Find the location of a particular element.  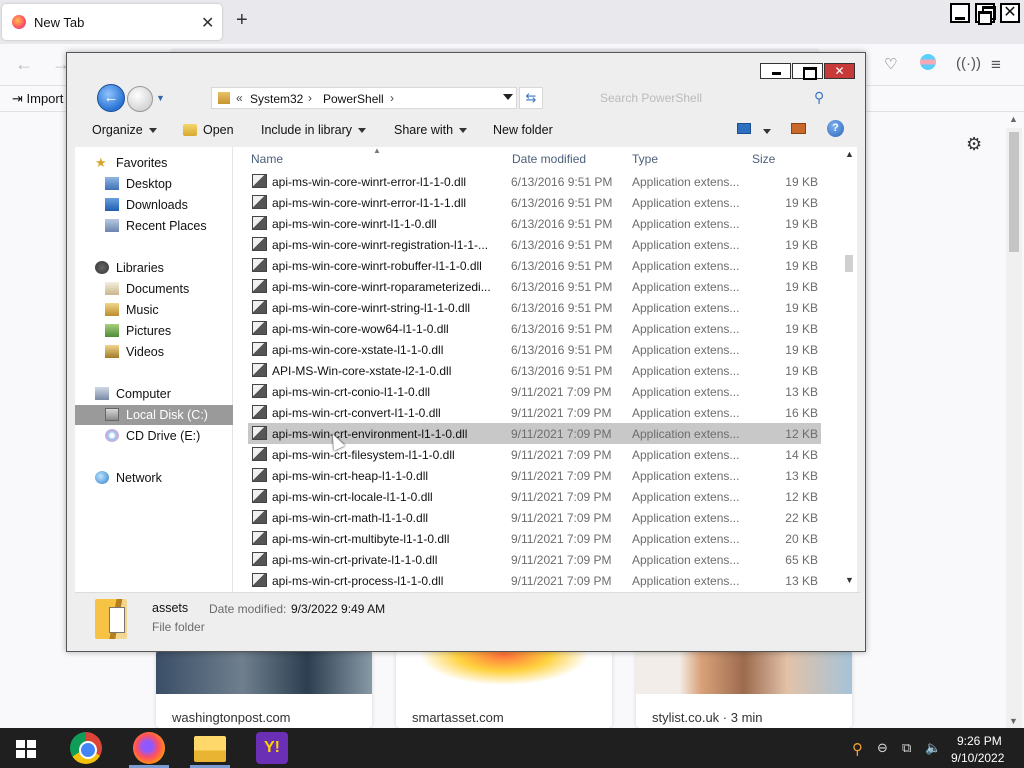

gear-icon: ⚙ is located at coordinates (974, 144).